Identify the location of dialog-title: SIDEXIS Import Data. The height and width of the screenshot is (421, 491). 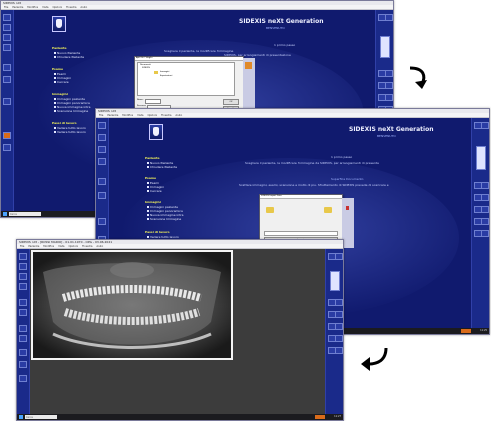
(301, 197).